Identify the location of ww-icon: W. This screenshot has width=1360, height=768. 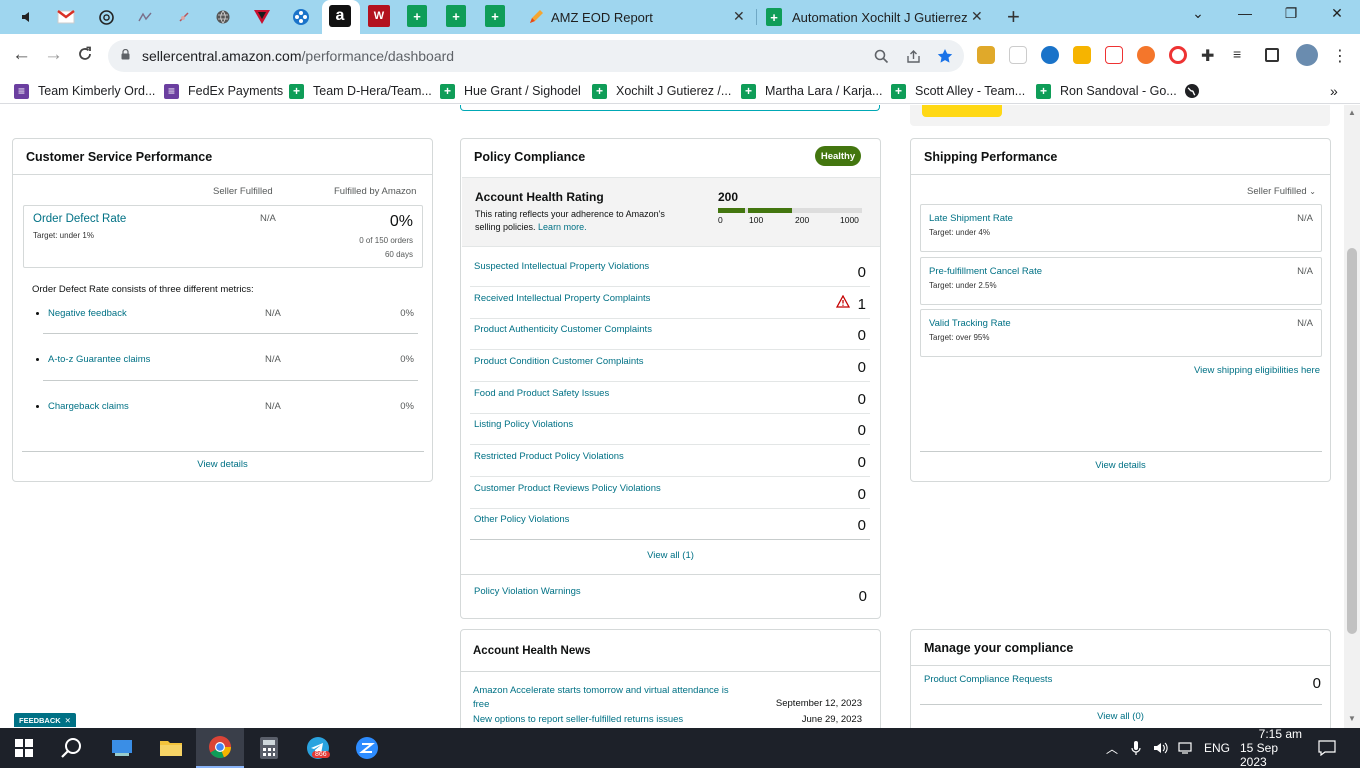
(379, 16).